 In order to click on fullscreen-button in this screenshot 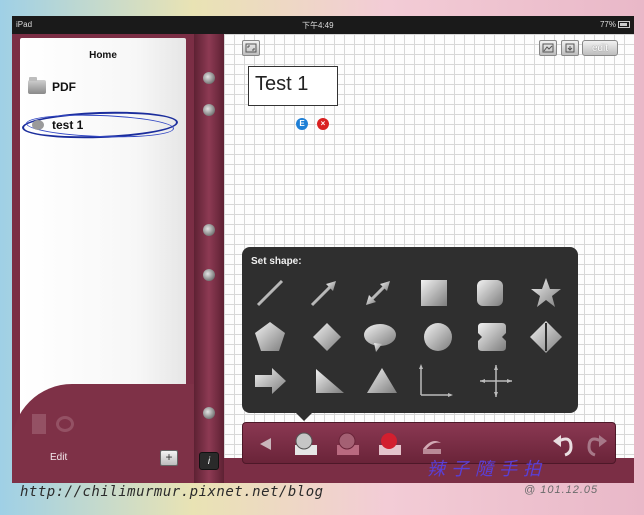, I will do `click(251, 48)`.